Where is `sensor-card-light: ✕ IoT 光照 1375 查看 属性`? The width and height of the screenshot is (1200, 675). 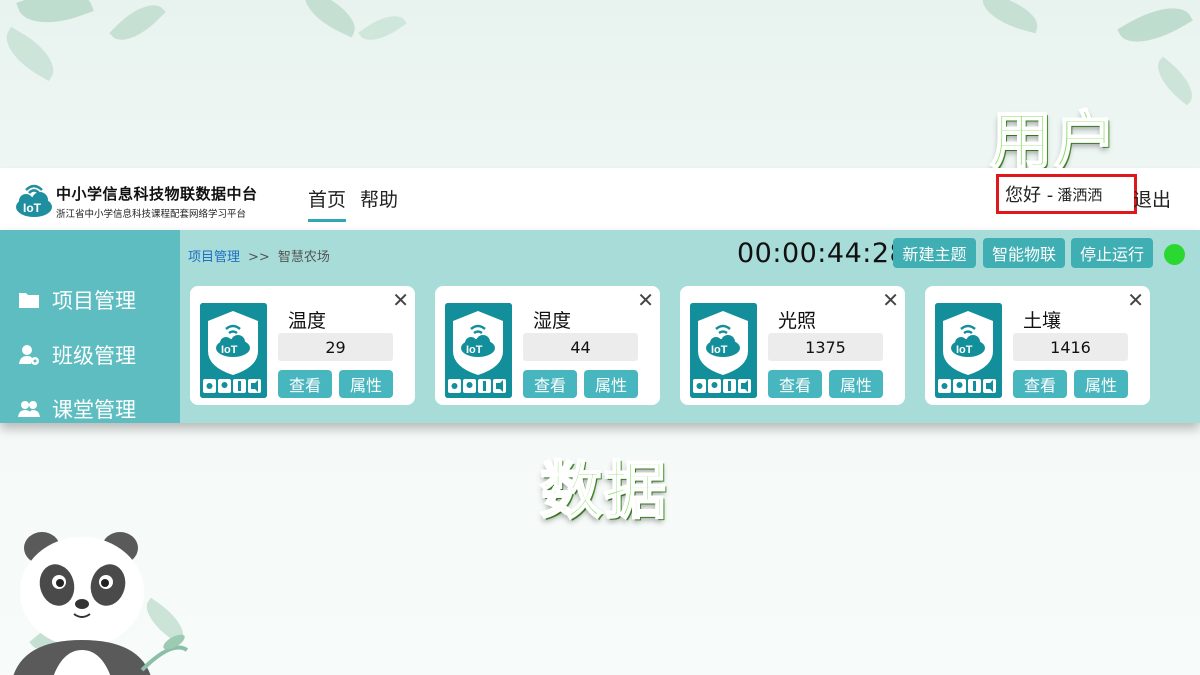 sensor-card-light: ✕ IoT 光照 1375 查看 属性 is located at coordinates (792, 345).